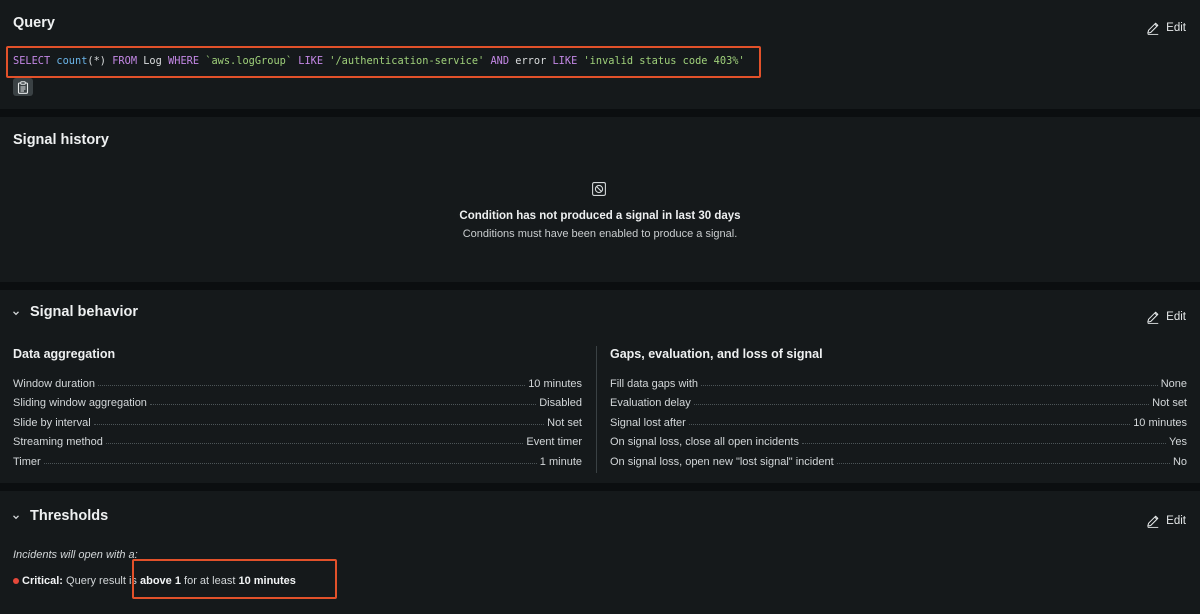  What do you see at coordinates (650, 403) in the screenshot?
I see `kv-label: Evaluation delay` at bounding box center [650, 403].